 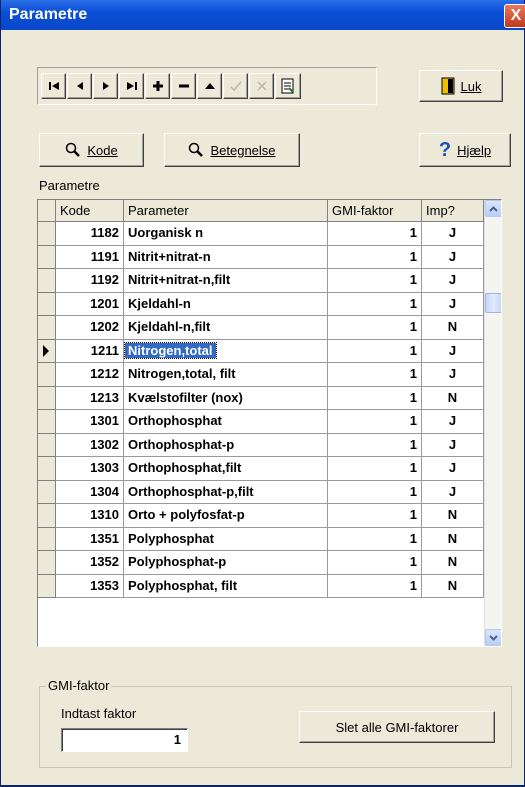 What do you see at coordinates (226, 398) in the screenshot?
I see `cell-parameter: Kvælstofilter (nox)` at bounding box center [226, 398].